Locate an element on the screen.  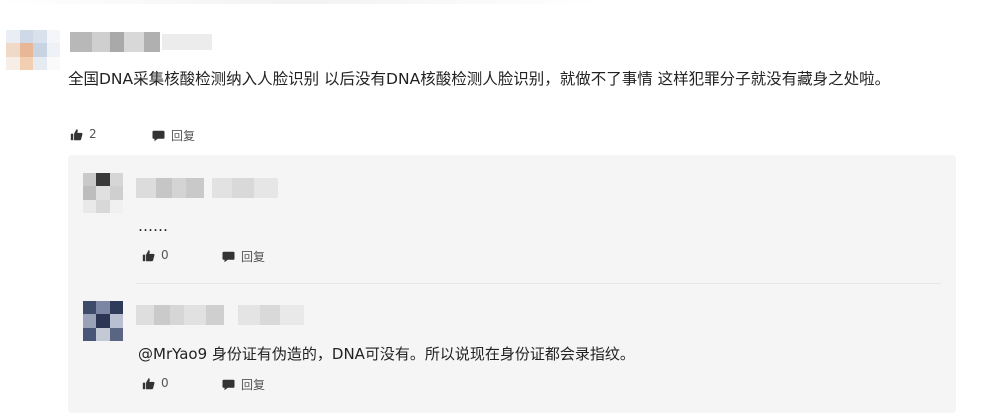
commenter-avatar is located at coordinates (33, 50).